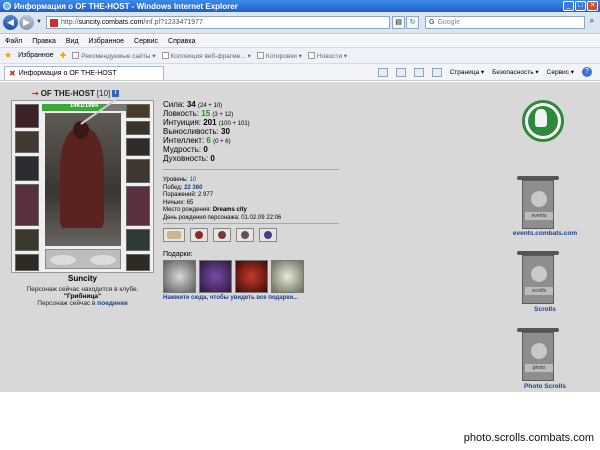  I want to click on stat-strength: Сила: 34 (24 + 10), so click(193, 104).